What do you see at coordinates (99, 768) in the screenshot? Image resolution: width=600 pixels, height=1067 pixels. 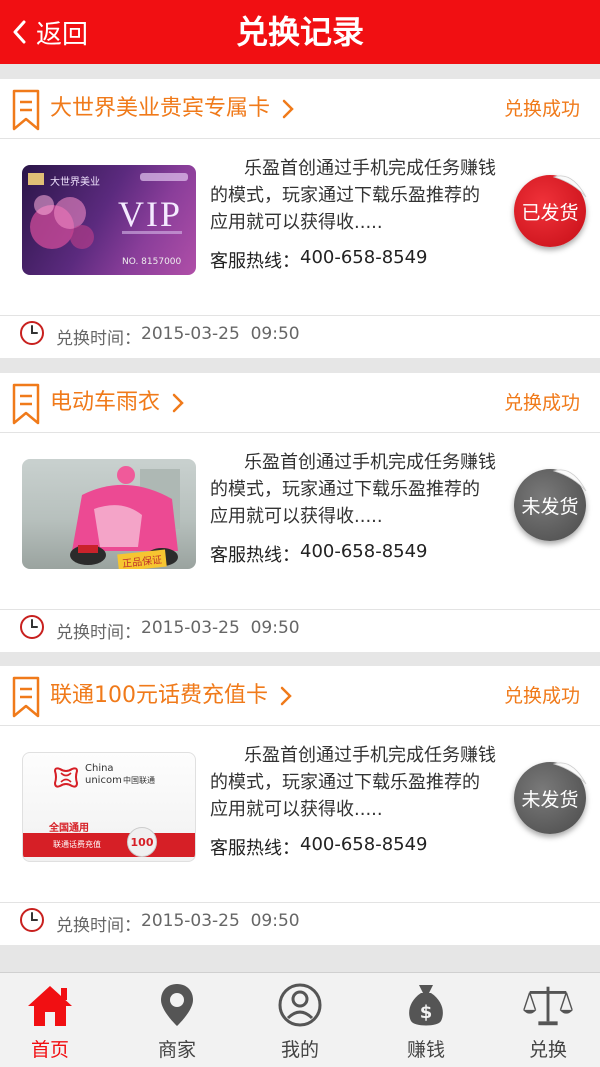 I see `unicom-brand-en-1: China` at bounding box center [99, 768].